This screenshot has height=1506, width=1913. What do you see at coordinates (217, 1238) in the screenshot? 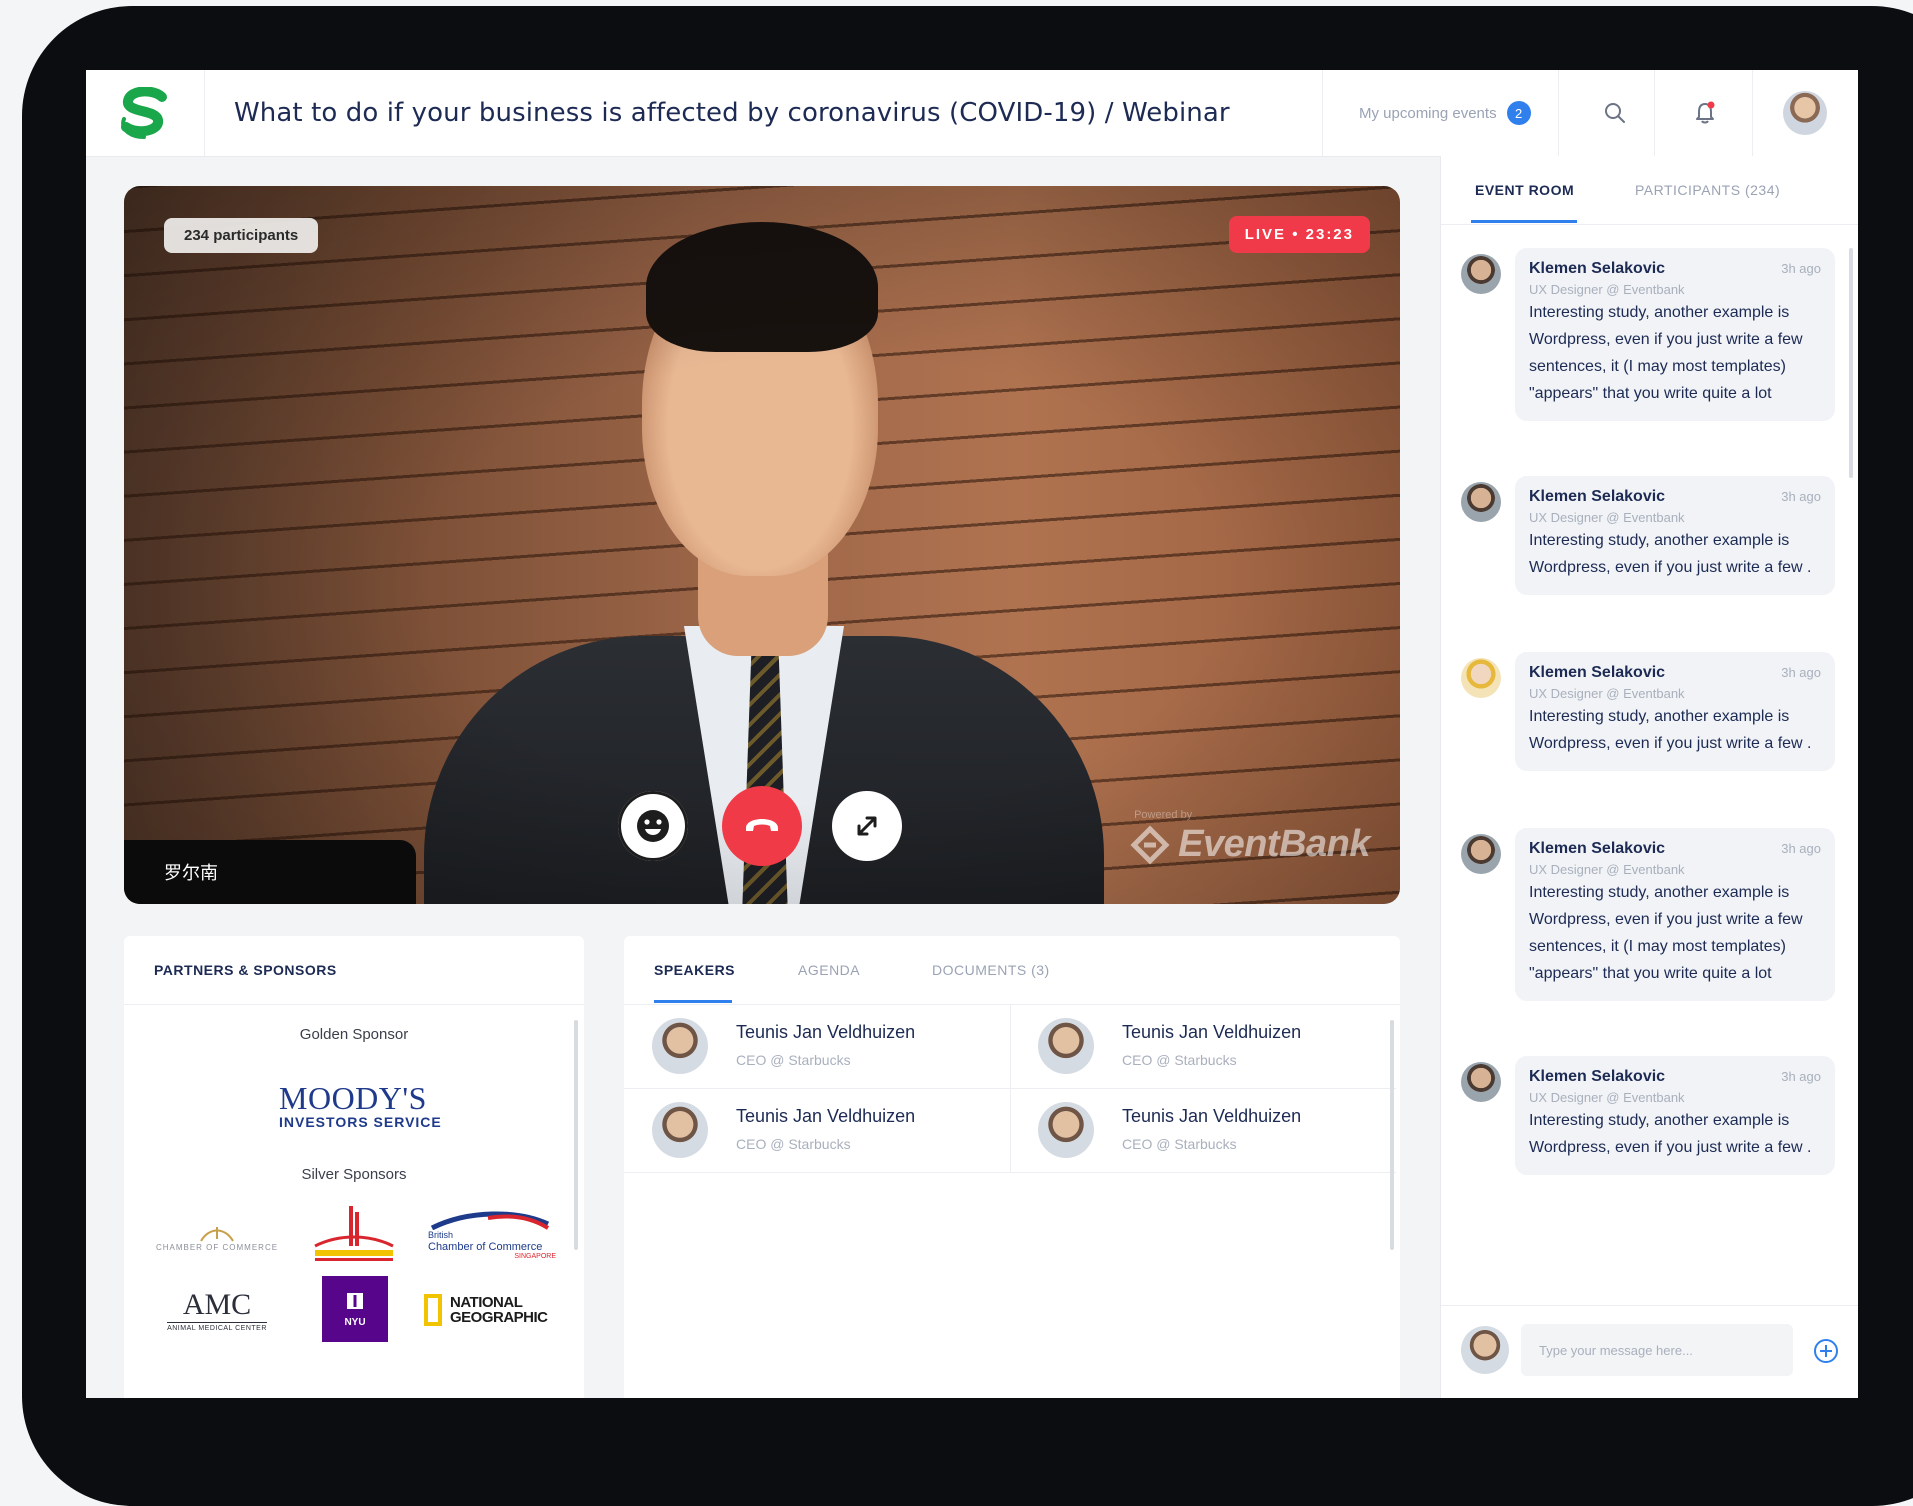
I see `chamber-logo: CHAMBER OF COMMERCE` at bounding box center [217, 1238].